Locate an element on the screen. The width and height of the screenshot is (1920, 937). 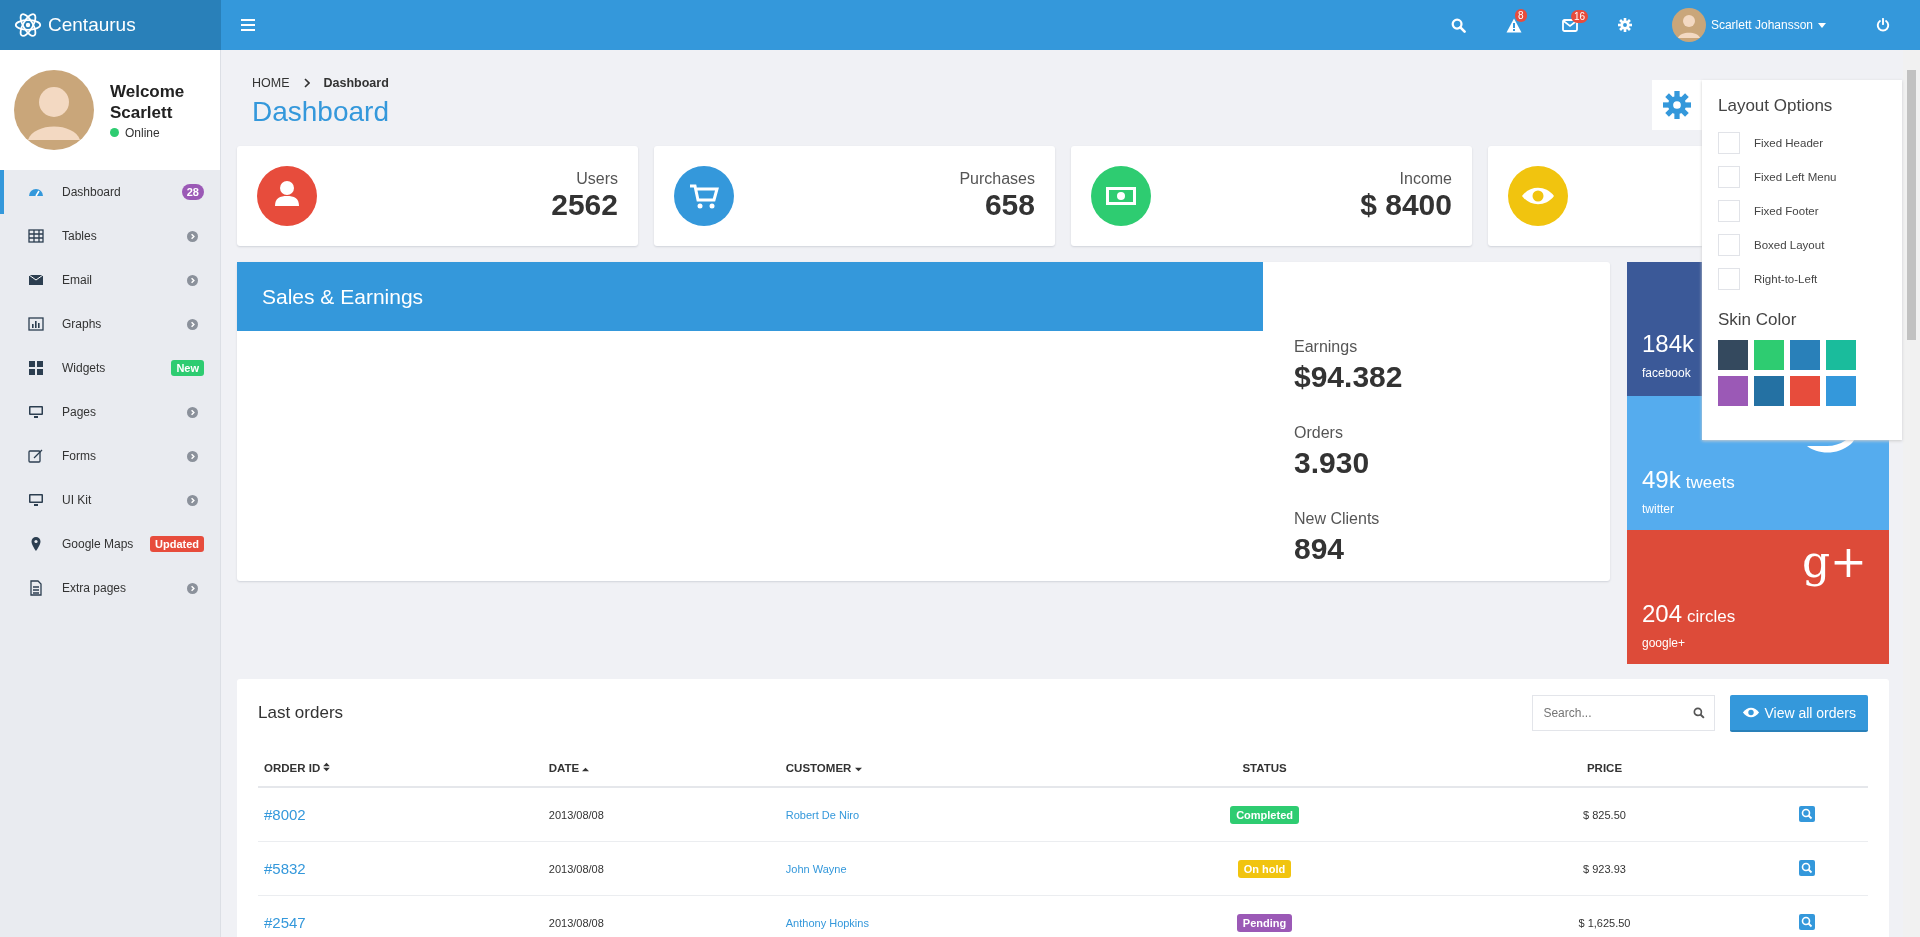
sidebar-badge: New is located at coordinates (187, 368).